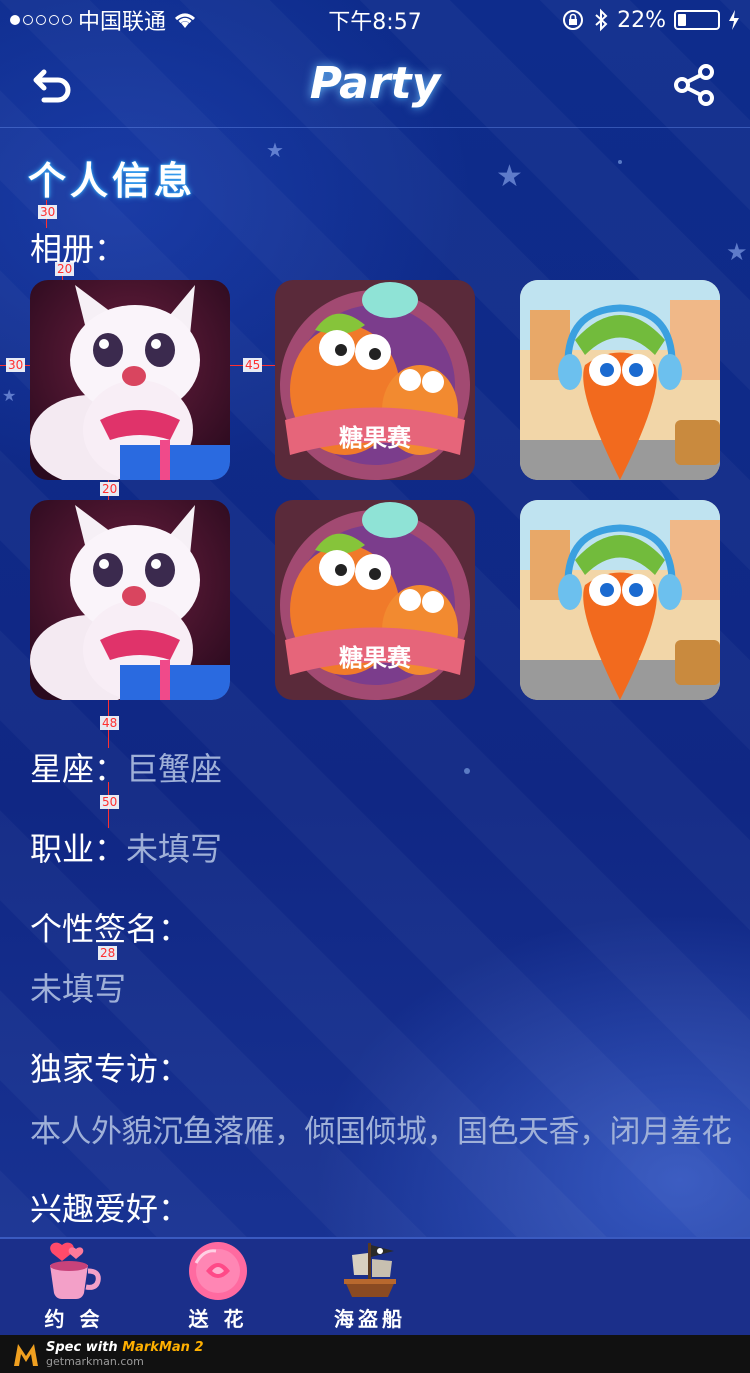  I want to click on signature-value: 未填写, so click(78, 989).